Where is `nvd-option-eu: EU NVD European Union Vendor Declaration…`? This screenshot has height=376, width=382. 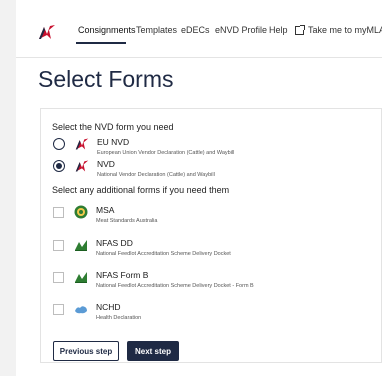 nvd-option-eu: EU NVD European Union Vendor Declaration… is located at coordinates (143, 146).